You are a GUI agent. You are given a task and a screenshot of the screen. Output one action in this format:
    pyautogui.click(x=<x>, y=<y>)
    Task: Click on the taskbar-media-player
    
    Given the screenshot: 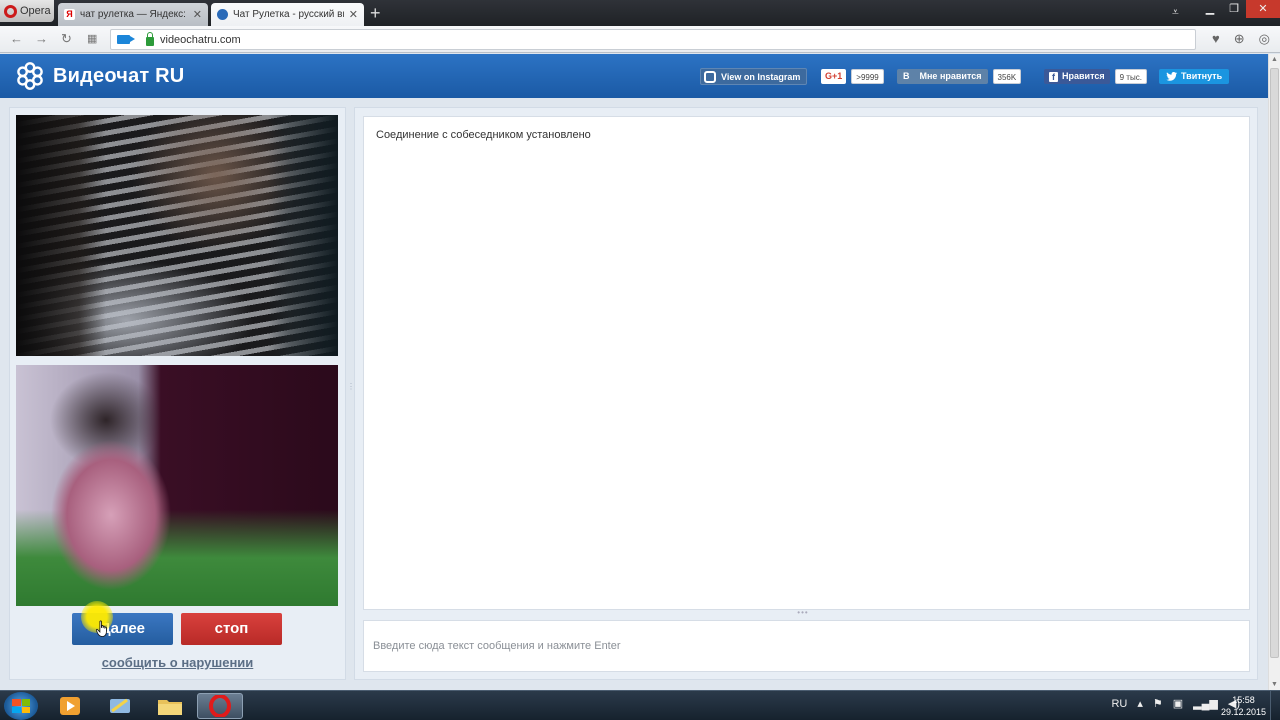 What is the action you would take?
    pyautogui.click(x=70, y=706)
    